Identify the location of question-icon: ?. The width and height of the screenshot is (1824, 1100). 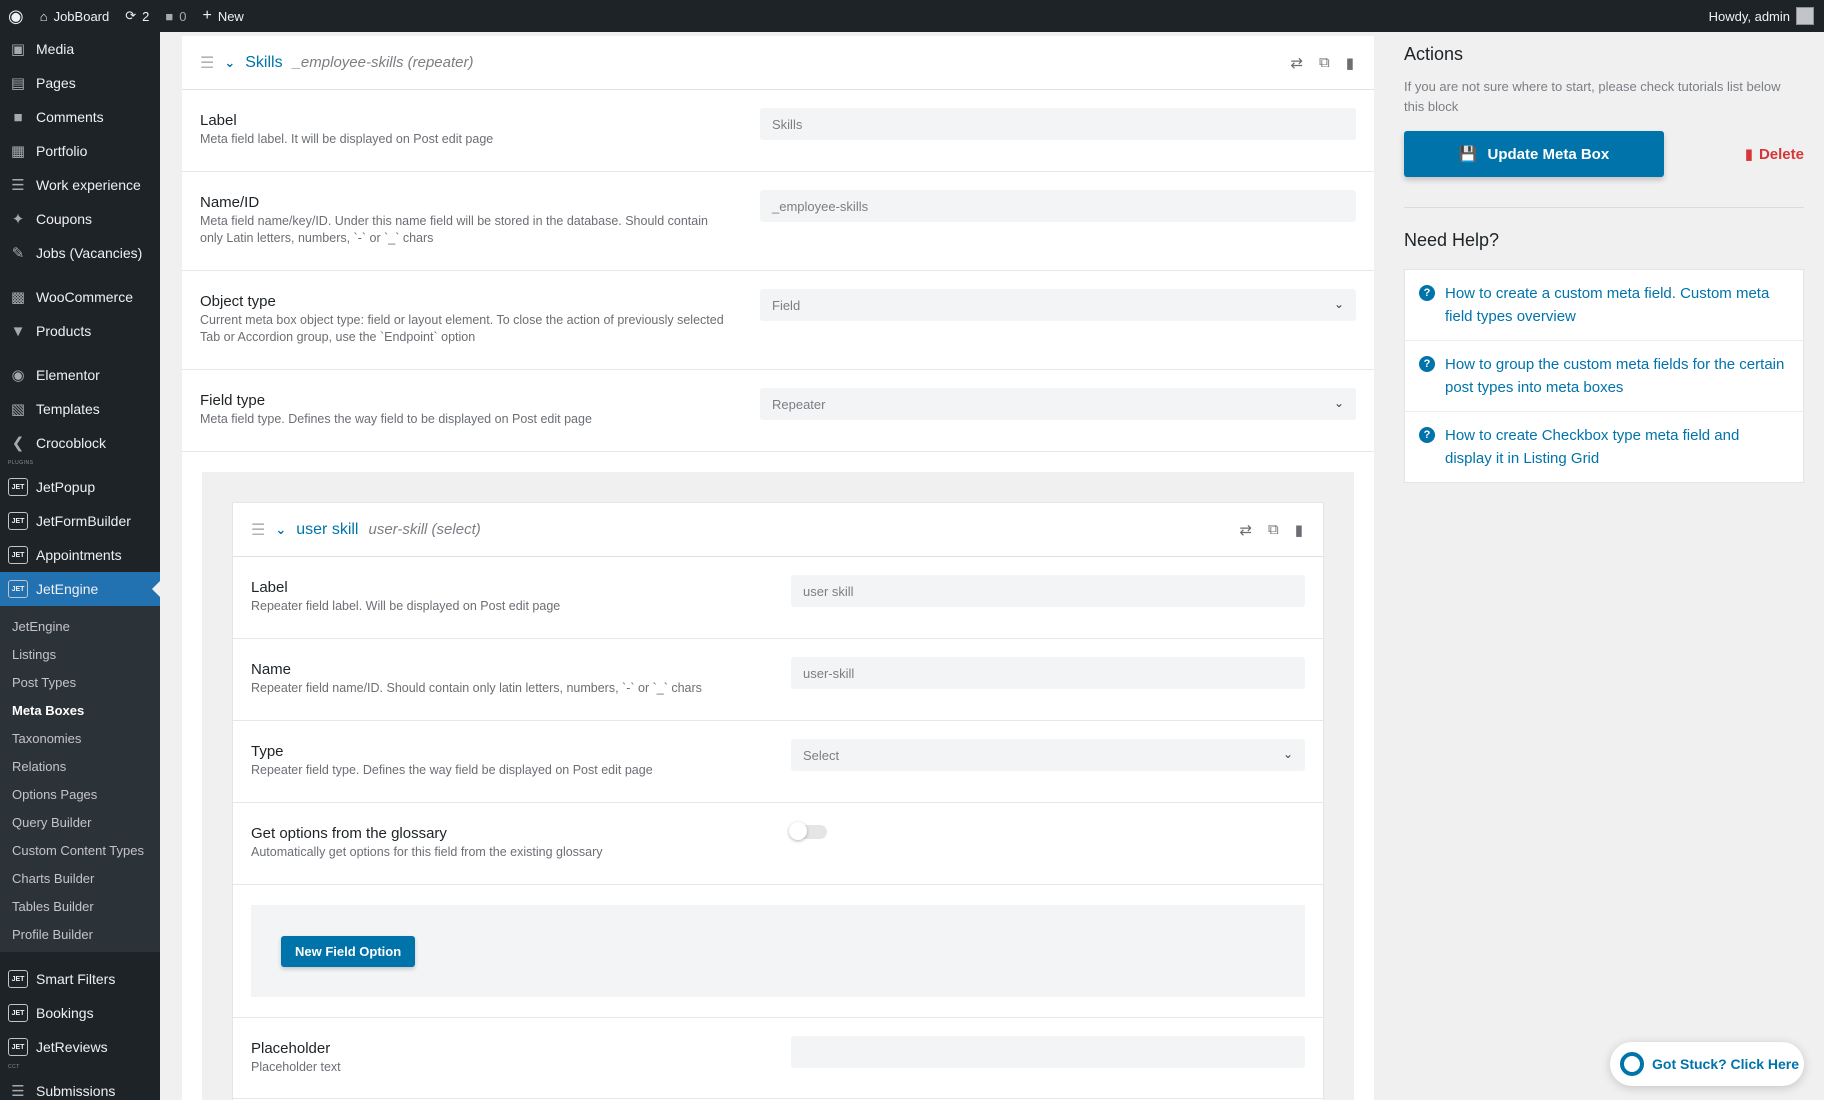
(1427, 435).